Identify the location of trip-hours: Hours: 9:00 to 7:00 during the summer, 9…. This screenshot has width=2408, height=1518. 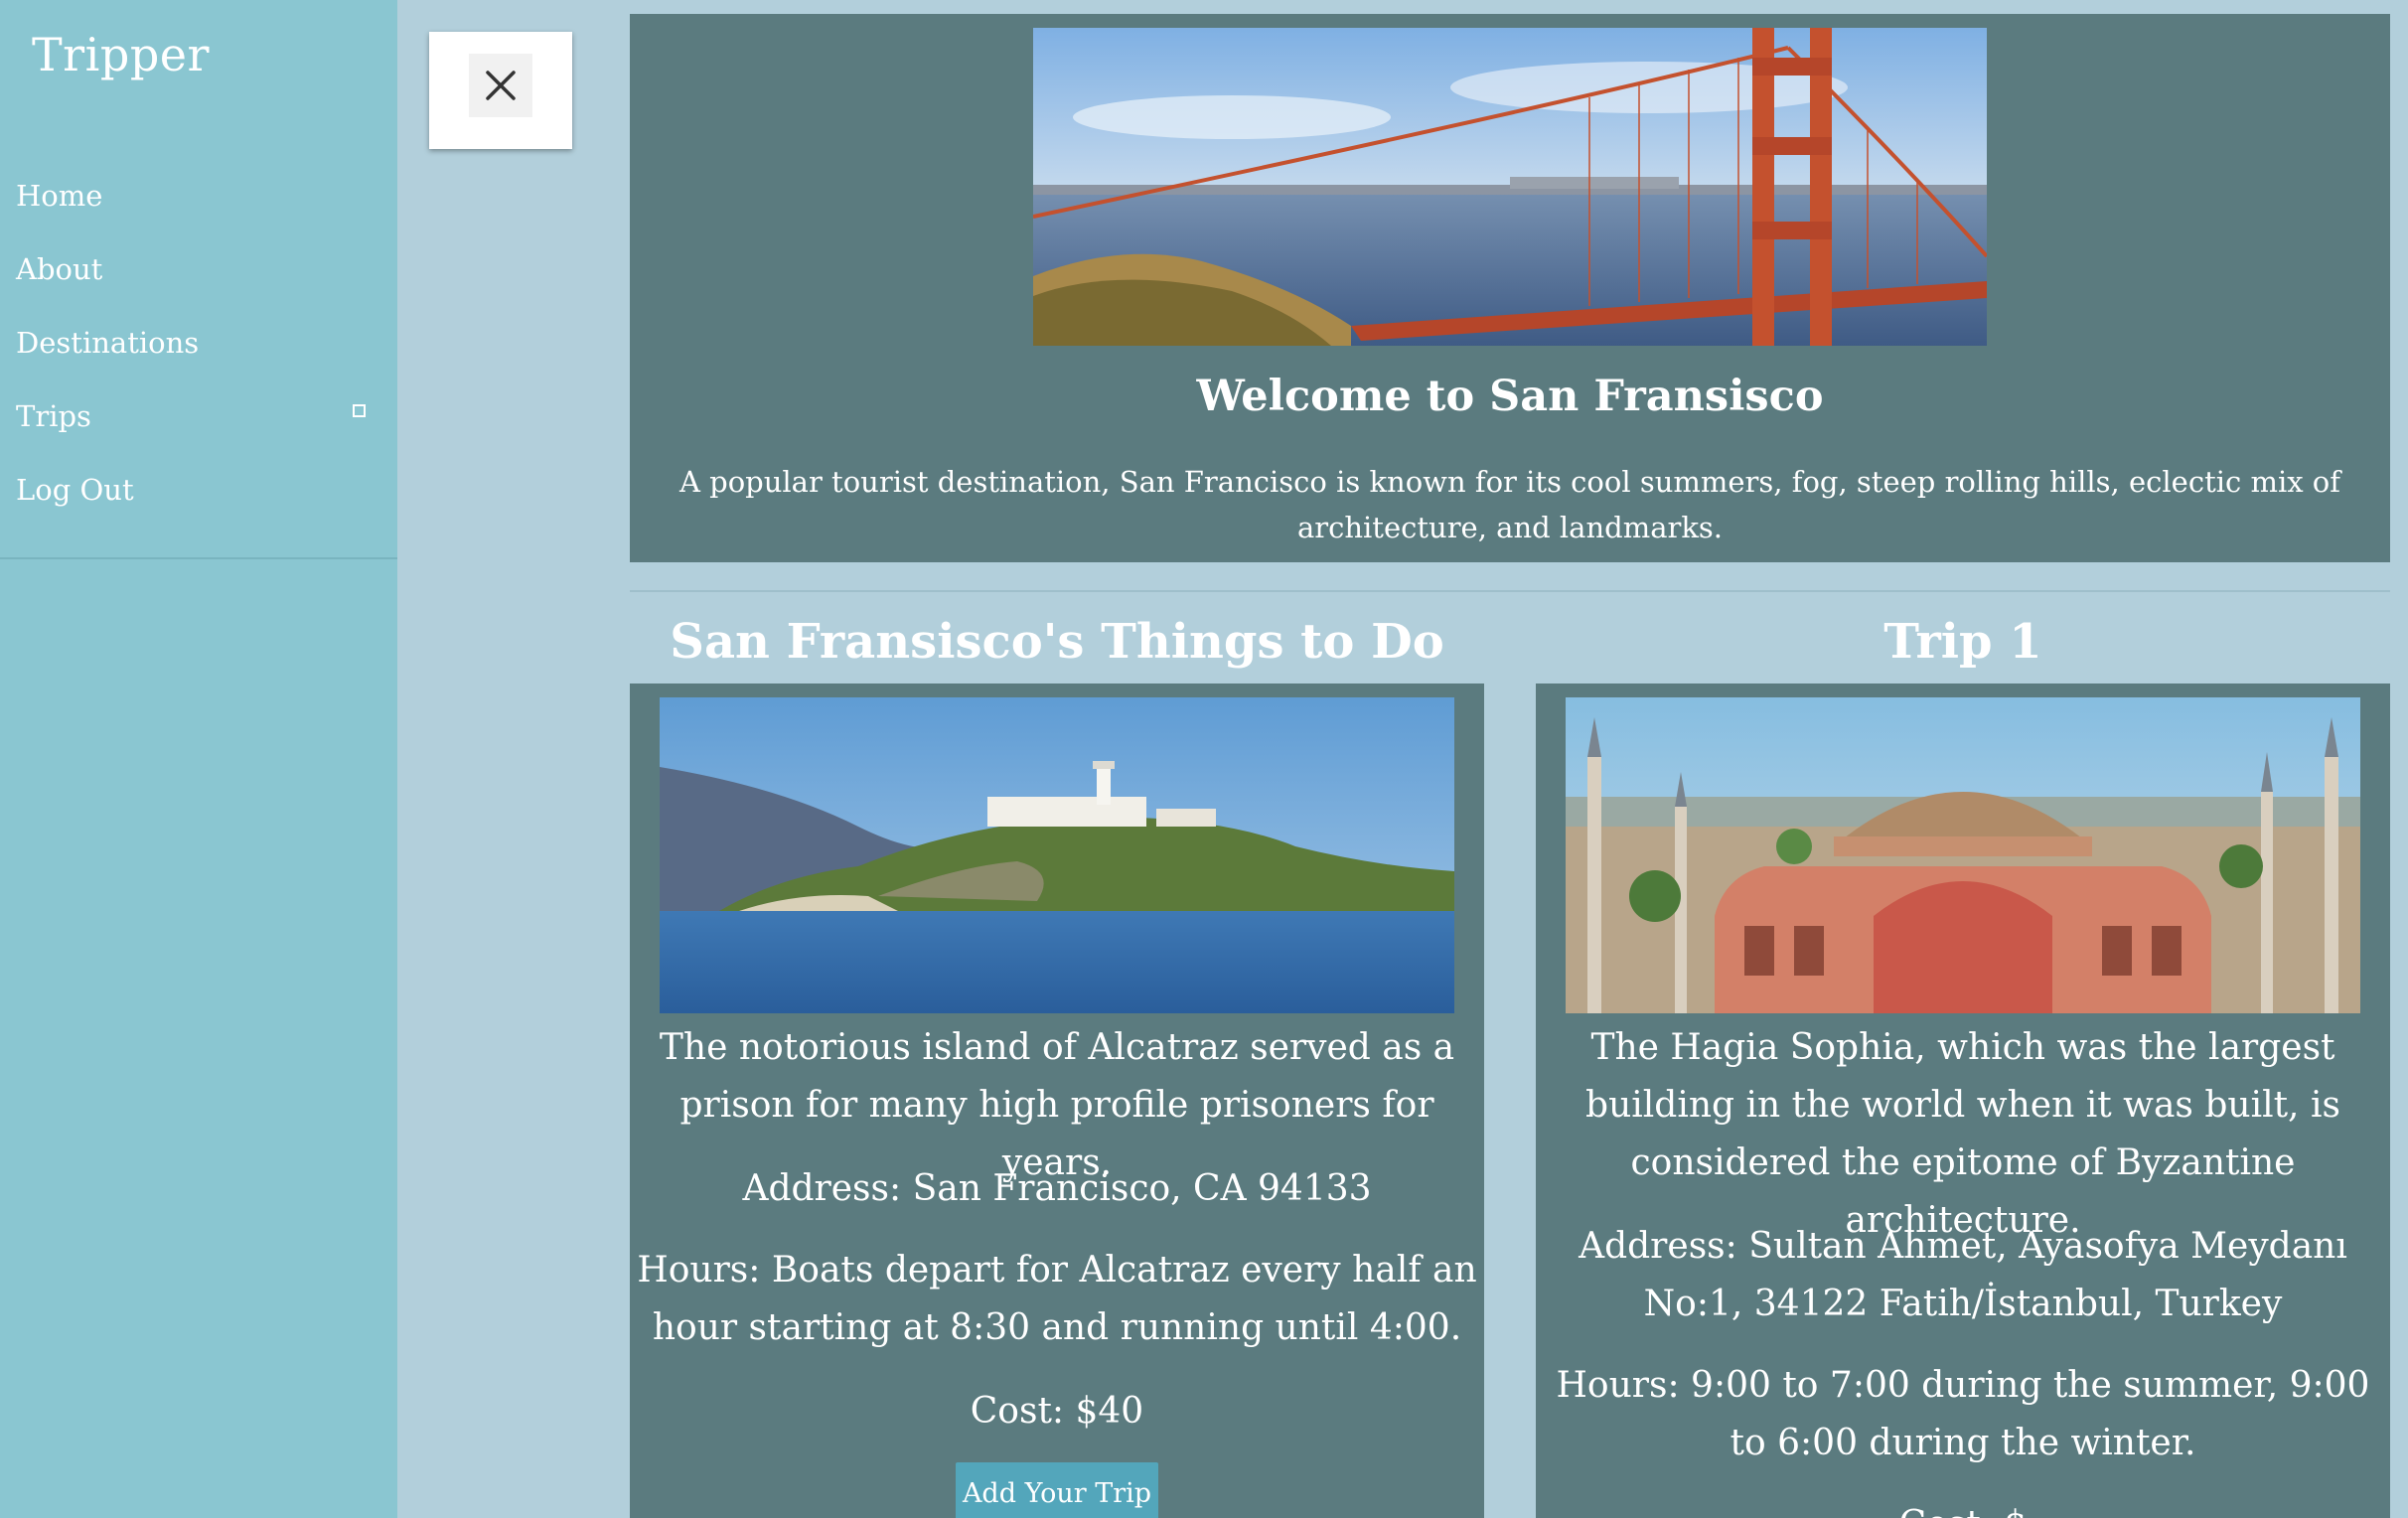
(1963, 1414).